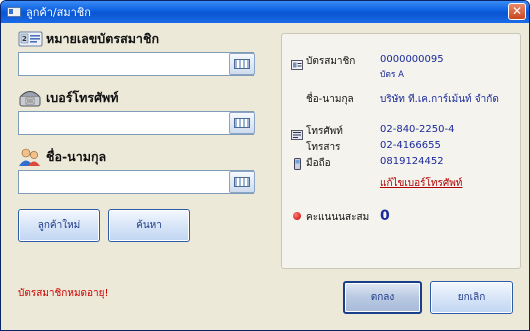 The image size is (530, 331). What do you see at coordinates (331, 61) in the screenshot?
I see `member-card-info-label: บัตรสมาชิก` at bounding box center [331, 61].